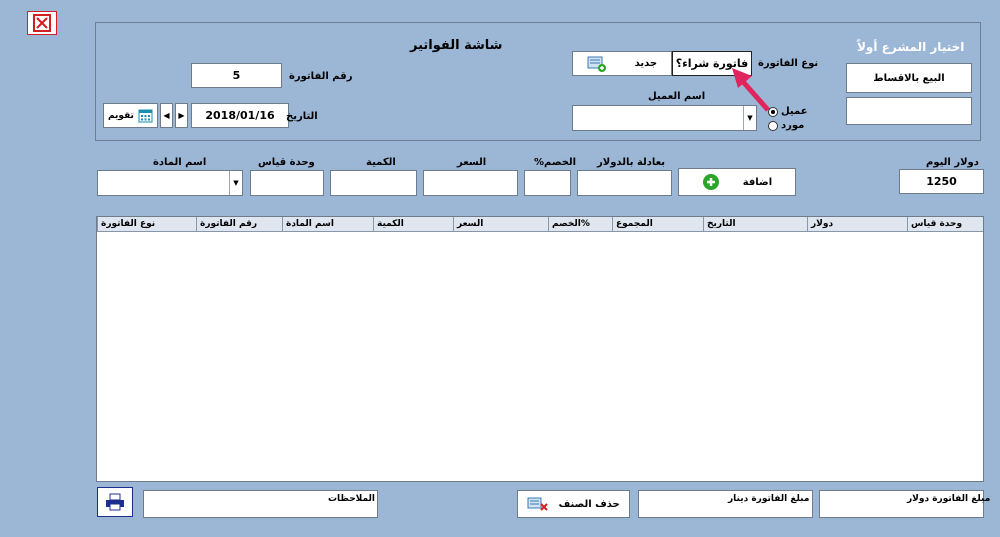 The width and height of the screenshot is (1000, 537). What do you see at coordinates (773, 125) in the screenshot?
I see `radio-supplier-dot` at bounding box center [773, 125].